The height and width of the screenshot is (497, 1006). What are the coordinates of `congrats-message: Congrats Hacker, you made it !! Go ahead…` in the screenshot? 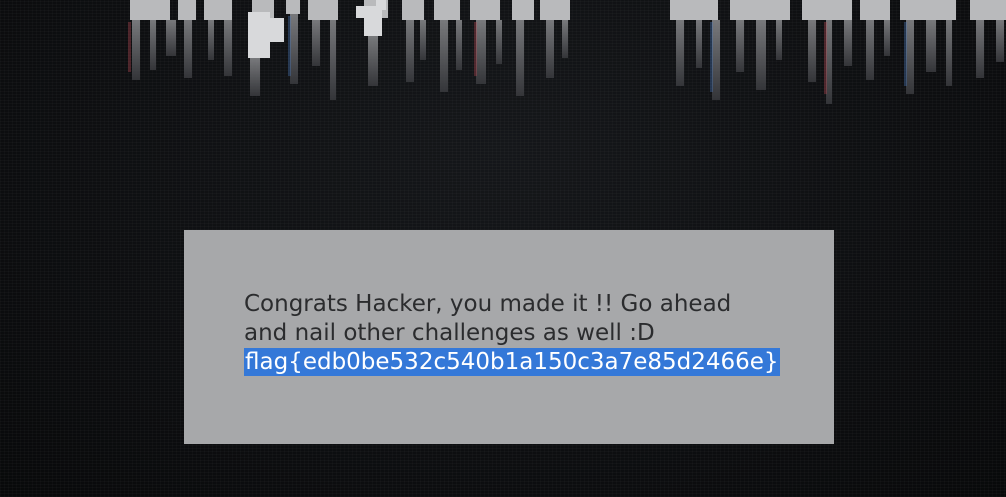 It's located at (524, 333).